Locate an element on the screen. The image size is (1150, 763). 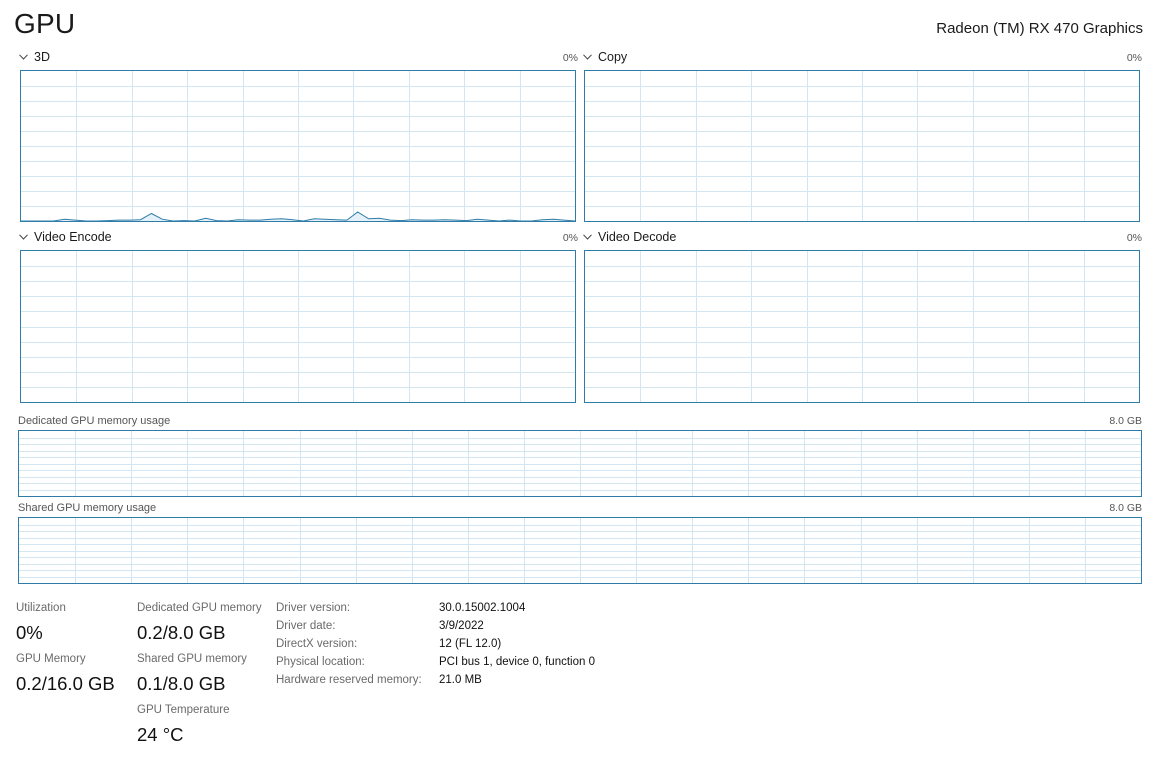
physical-location-value: PCI bus 1, device 0, function 0 is located at coordinates (517, 662).